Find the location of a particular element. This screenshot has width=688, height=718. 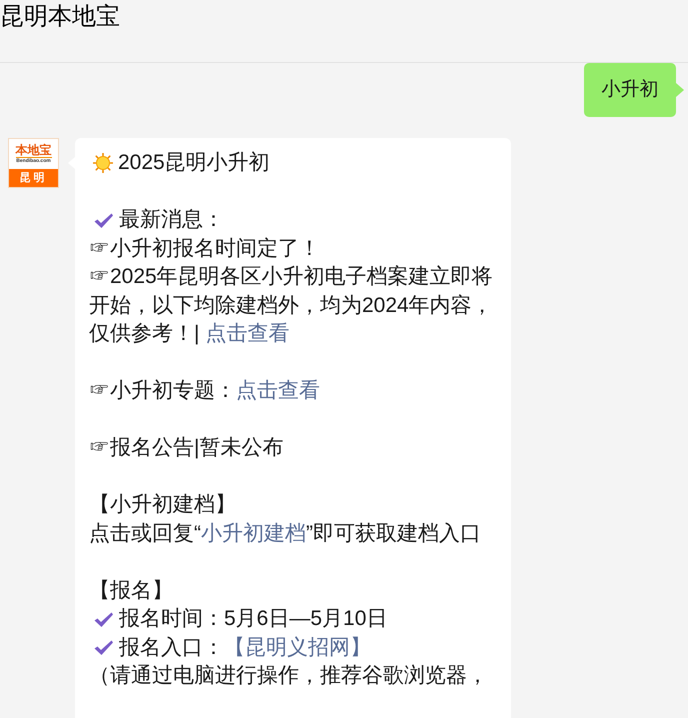

message-text: 报名时间：5月6日—5月10日 is located at coordinates (253, 619).